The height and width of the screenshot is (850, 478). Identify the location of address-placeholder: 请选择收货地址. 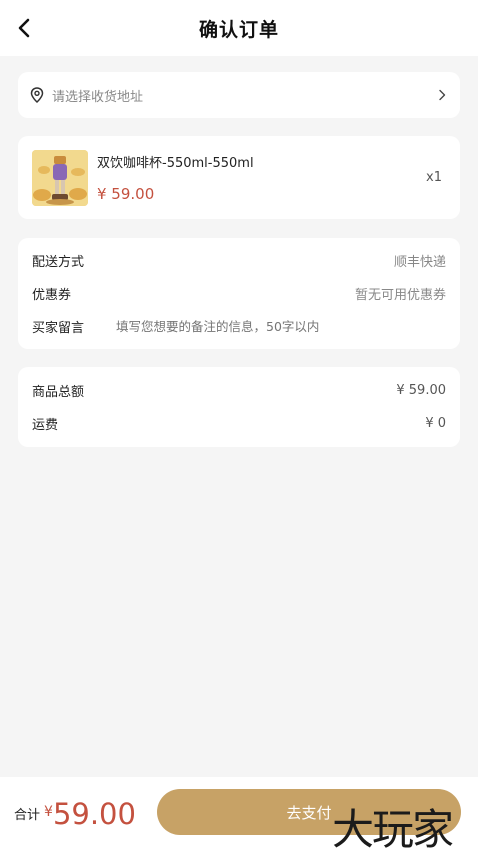
(98, 97).